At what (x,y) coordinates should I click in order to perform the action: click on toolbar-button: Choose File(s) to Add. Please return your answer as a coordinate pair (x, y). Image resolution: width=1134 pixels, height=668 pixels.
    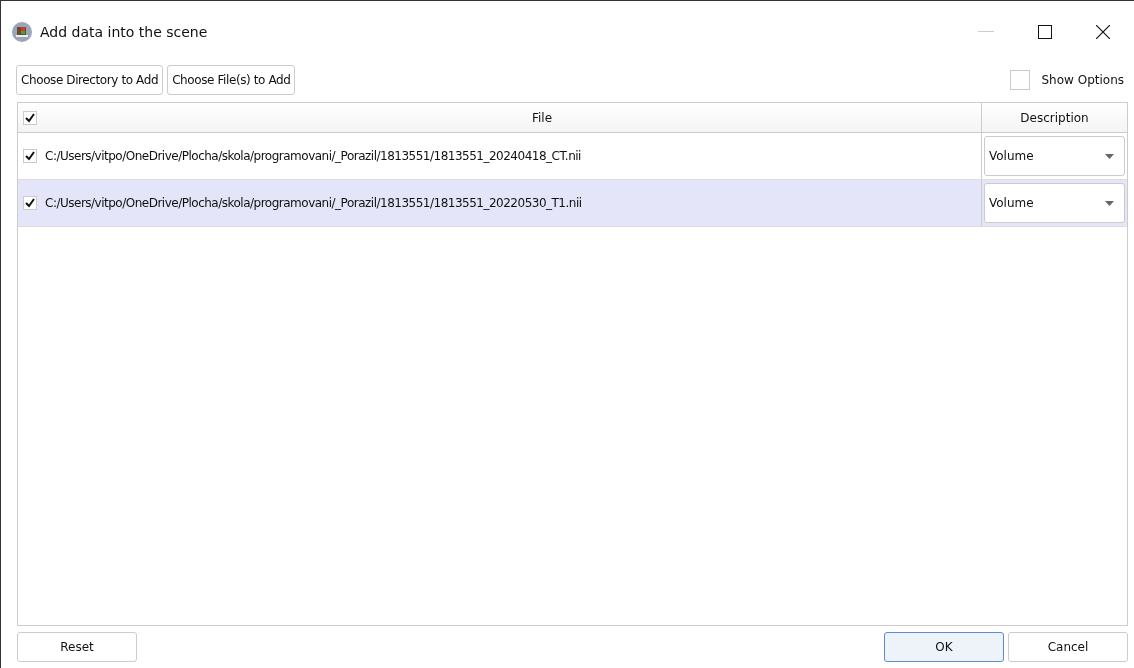
    Looking at the image, I should click on (231, 80).